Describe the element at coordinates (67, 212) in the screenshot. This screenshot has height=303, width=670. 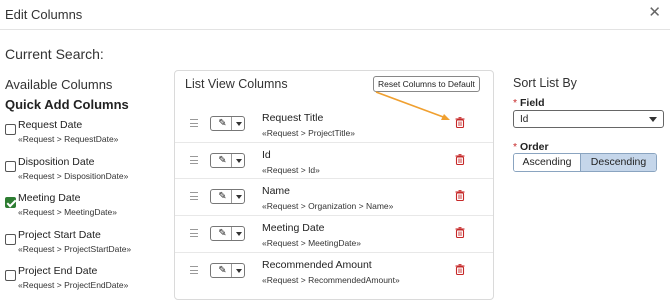
I see `quick-add-item-path: «Request > MeetingDate»` at that location.